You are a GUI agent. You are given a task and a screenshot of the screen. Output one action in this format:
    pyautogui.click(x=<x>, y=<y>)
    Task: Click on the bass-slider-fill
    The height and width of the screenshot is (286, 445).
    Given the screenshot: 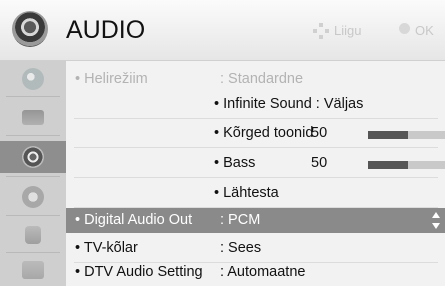 What is the action you would take?
    pyautogui.click(x=388, y=165)
    